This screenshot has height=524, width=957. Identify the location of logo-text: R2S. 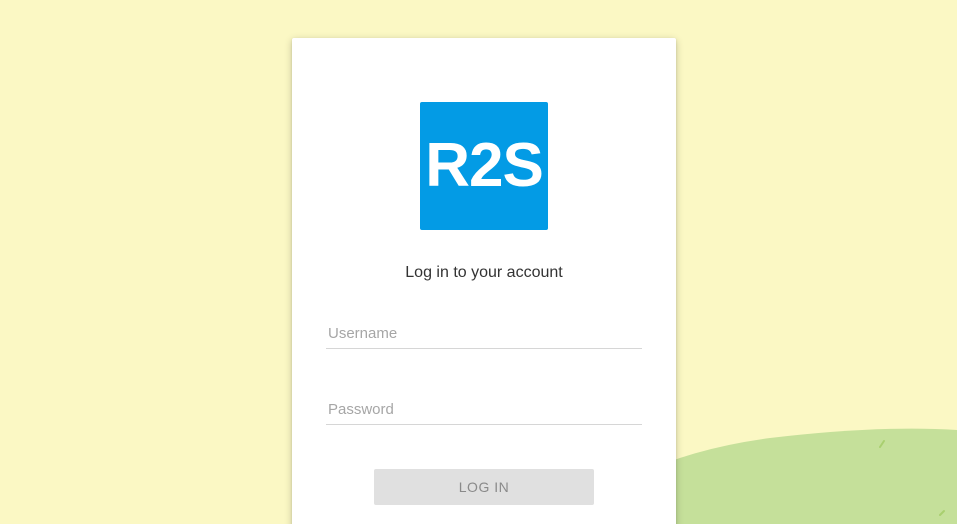
(484, 165).